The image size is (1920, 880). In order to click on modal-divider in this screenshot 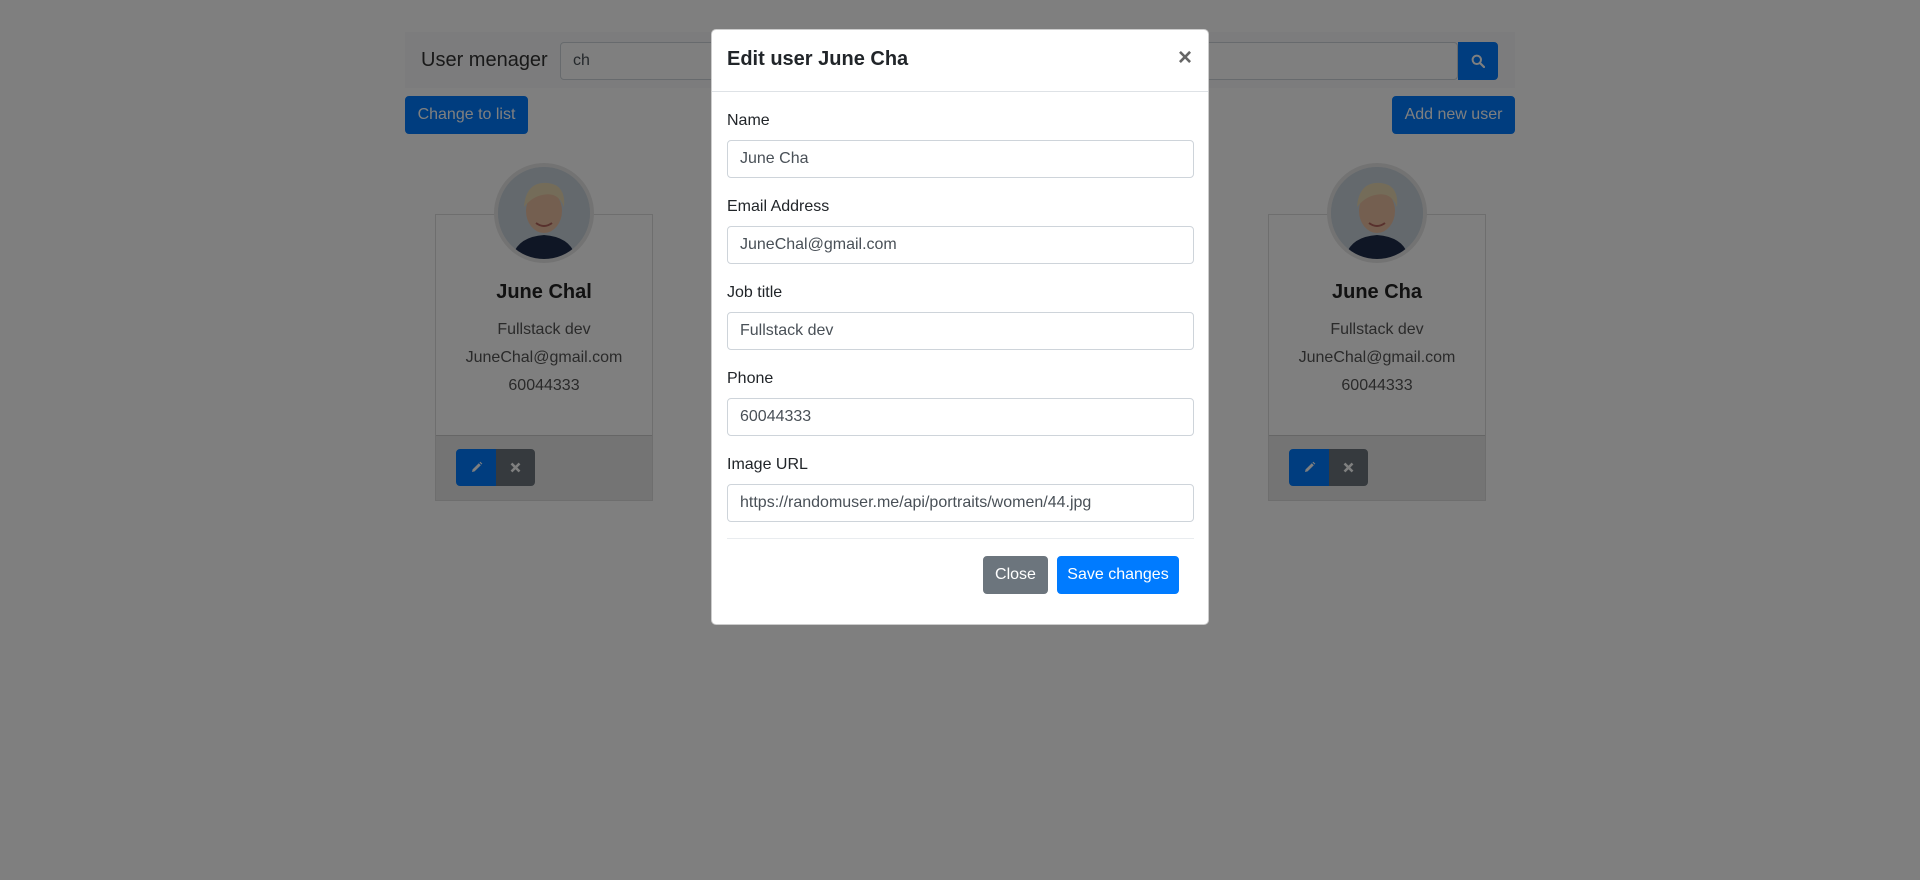, I will do `click(960, 538)`.